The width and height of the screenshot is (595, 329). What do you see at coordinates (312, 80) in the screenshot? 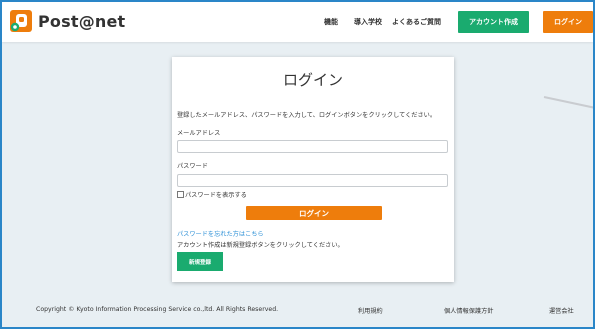
I see `page-title: ログイン` at bounding box center [312, 80].